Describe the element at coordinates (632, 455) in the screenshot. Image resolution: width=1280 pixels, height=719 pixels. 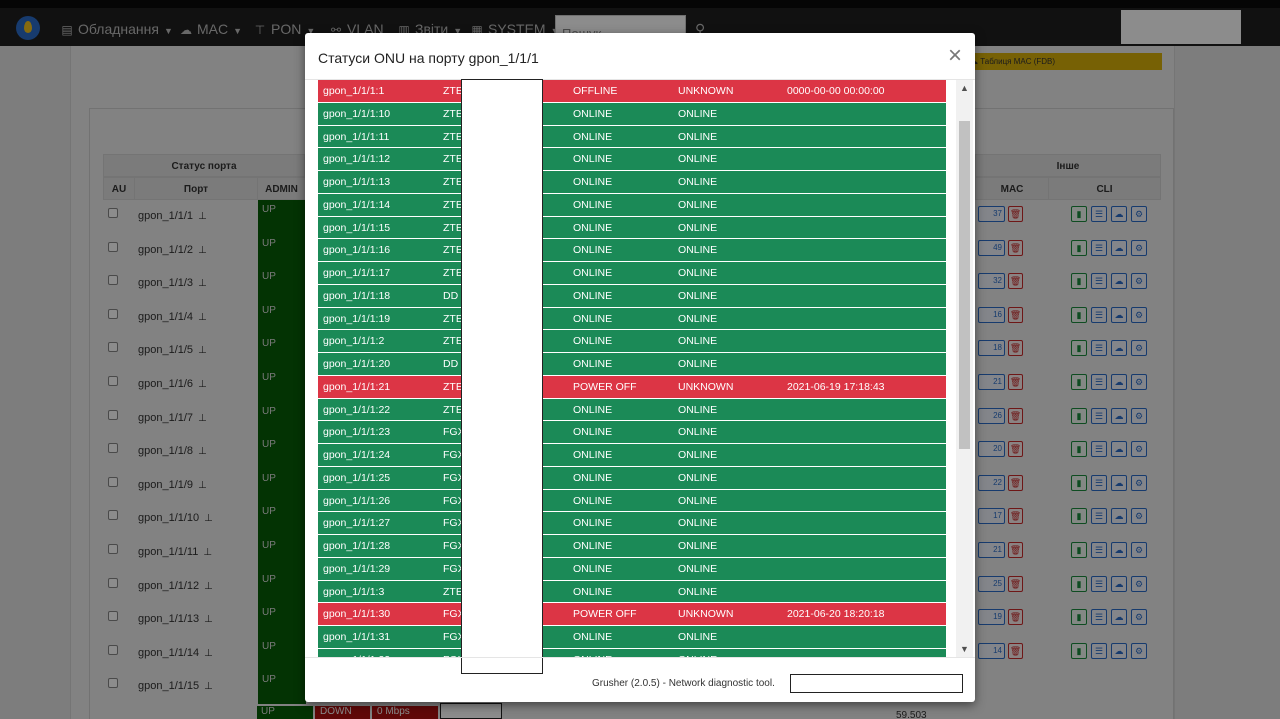
I see `onu-row: gpon_1/1/1:24 FGX ONLINE ONLINE` at that location.